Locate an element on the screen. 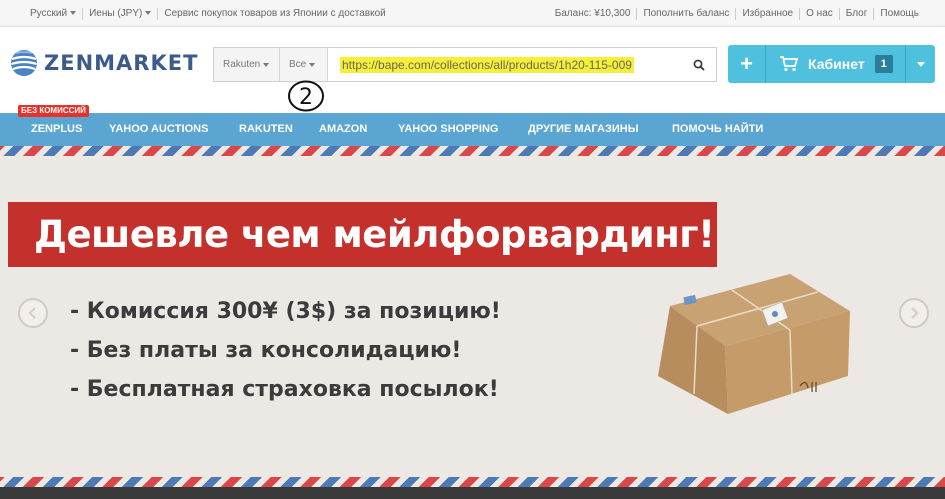  cart-icon is located at coordinates (789, 64).